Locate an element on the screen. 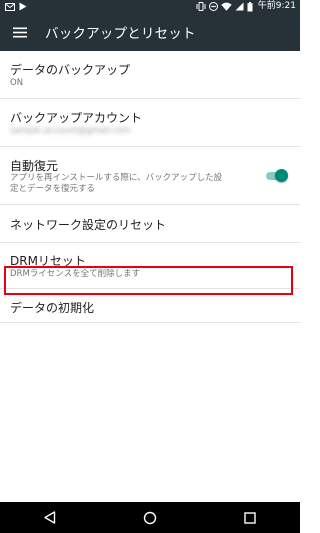 The height and width of the screenshot is (533, 320). navigation-bar is located at coordinates (150, 517).